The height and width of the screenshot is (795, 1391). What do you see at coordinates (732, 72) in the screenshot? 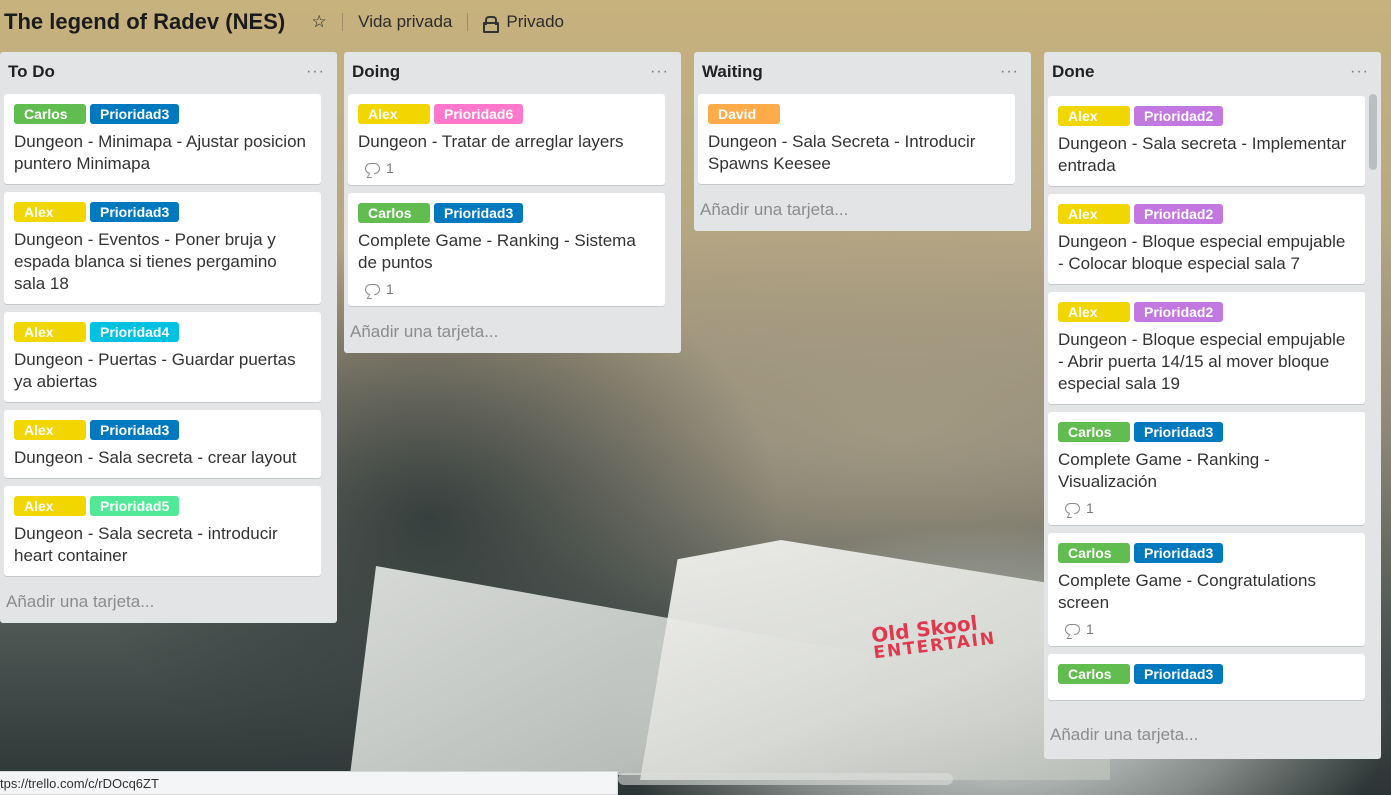
I see `list-title: Waiting` at bounding box center [732, 72].